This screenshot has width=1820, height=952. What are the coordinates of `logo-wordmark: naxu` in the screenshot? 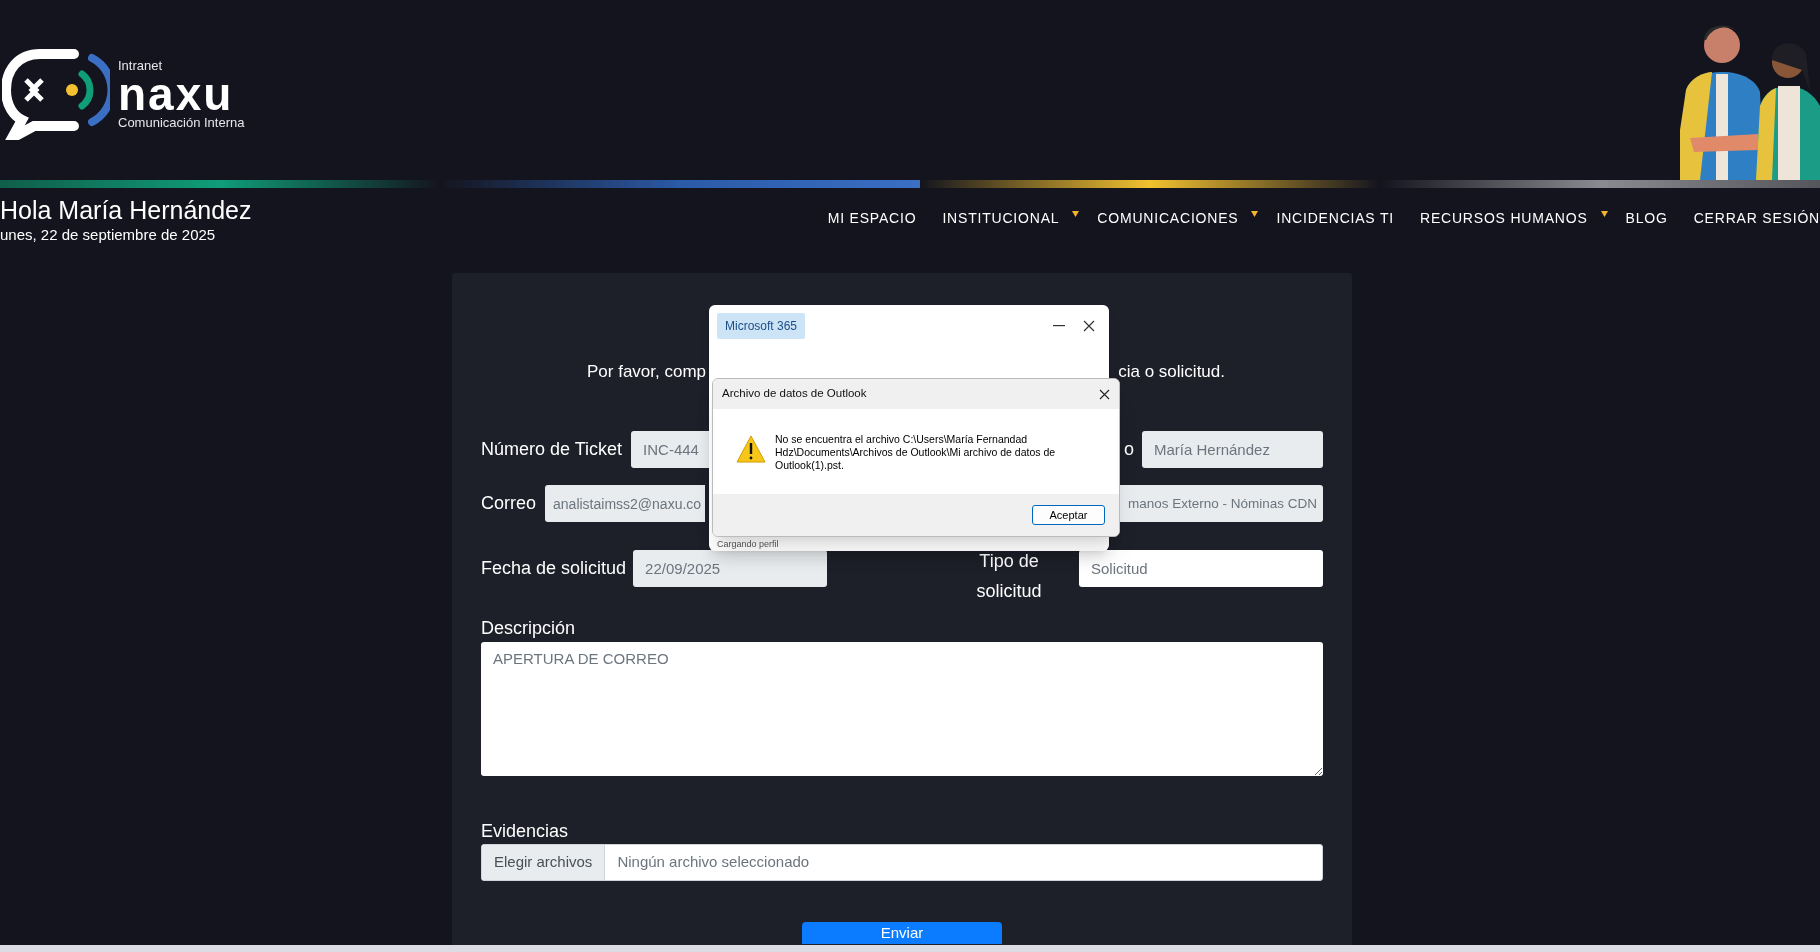 It's located at (176, 94).